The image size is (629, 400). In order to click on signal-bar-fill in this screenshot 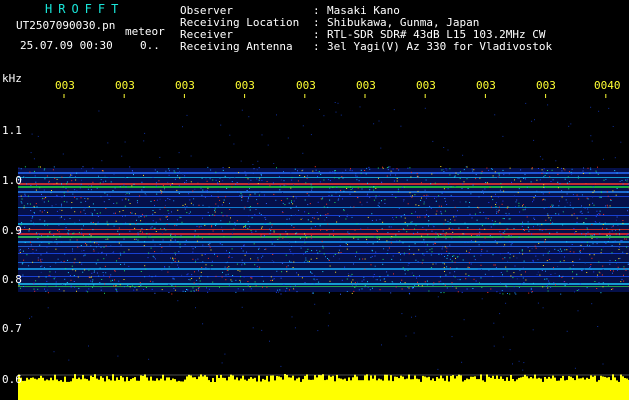, I will do `click(323, 392)`.